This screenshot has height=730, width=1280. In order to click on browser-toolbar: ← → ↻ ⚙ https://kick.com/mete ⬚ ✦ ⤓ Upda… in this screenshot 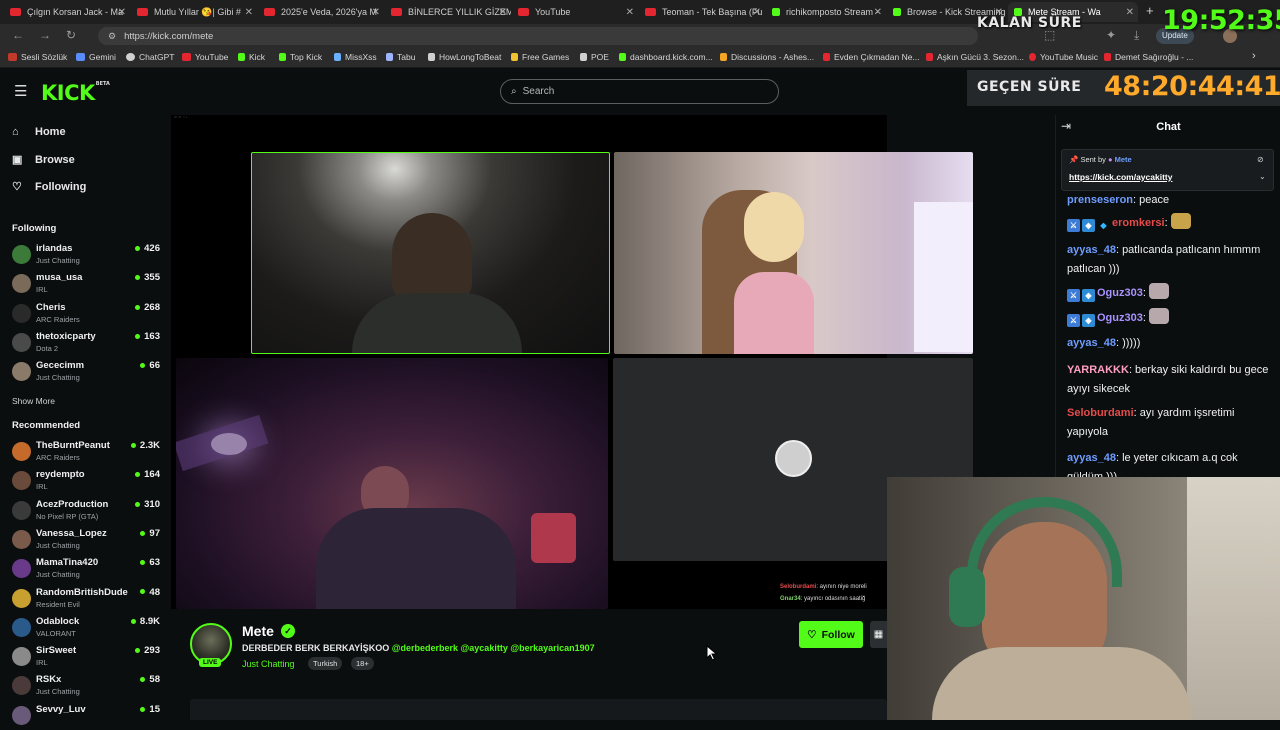, I will do `click(640, 36)`.